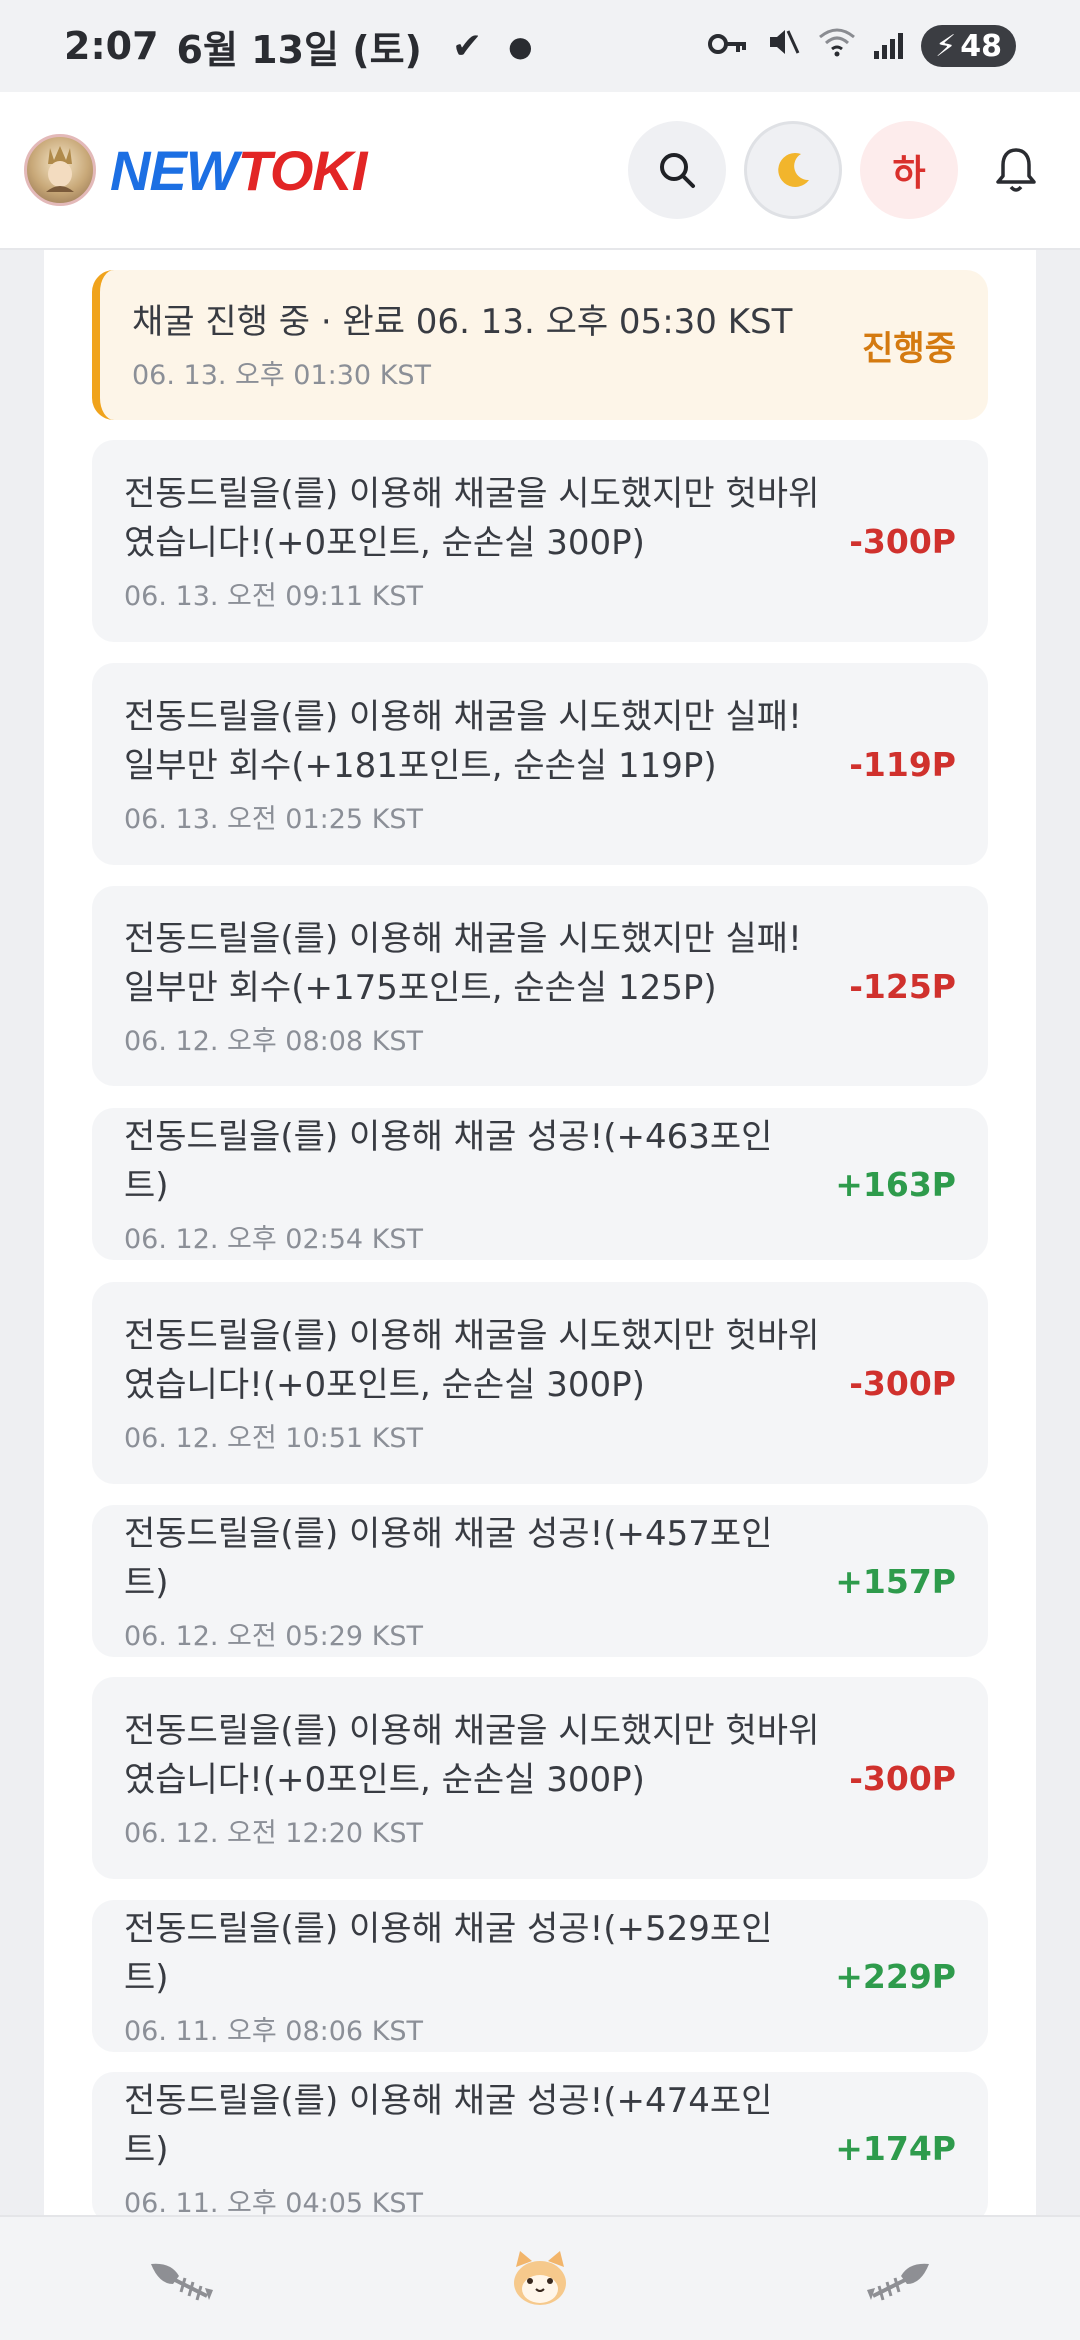  I want to click on bottom-nav, so click(540, 2277).